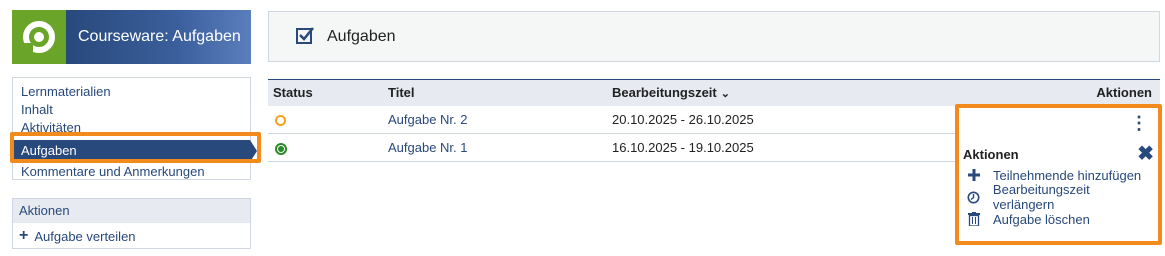 The image size is (1165, 256). What do you see at coordinates (1124, 92) in the screenshot?
I see `column-header-actions: Aktionen` at bounding box center [1124, 92].